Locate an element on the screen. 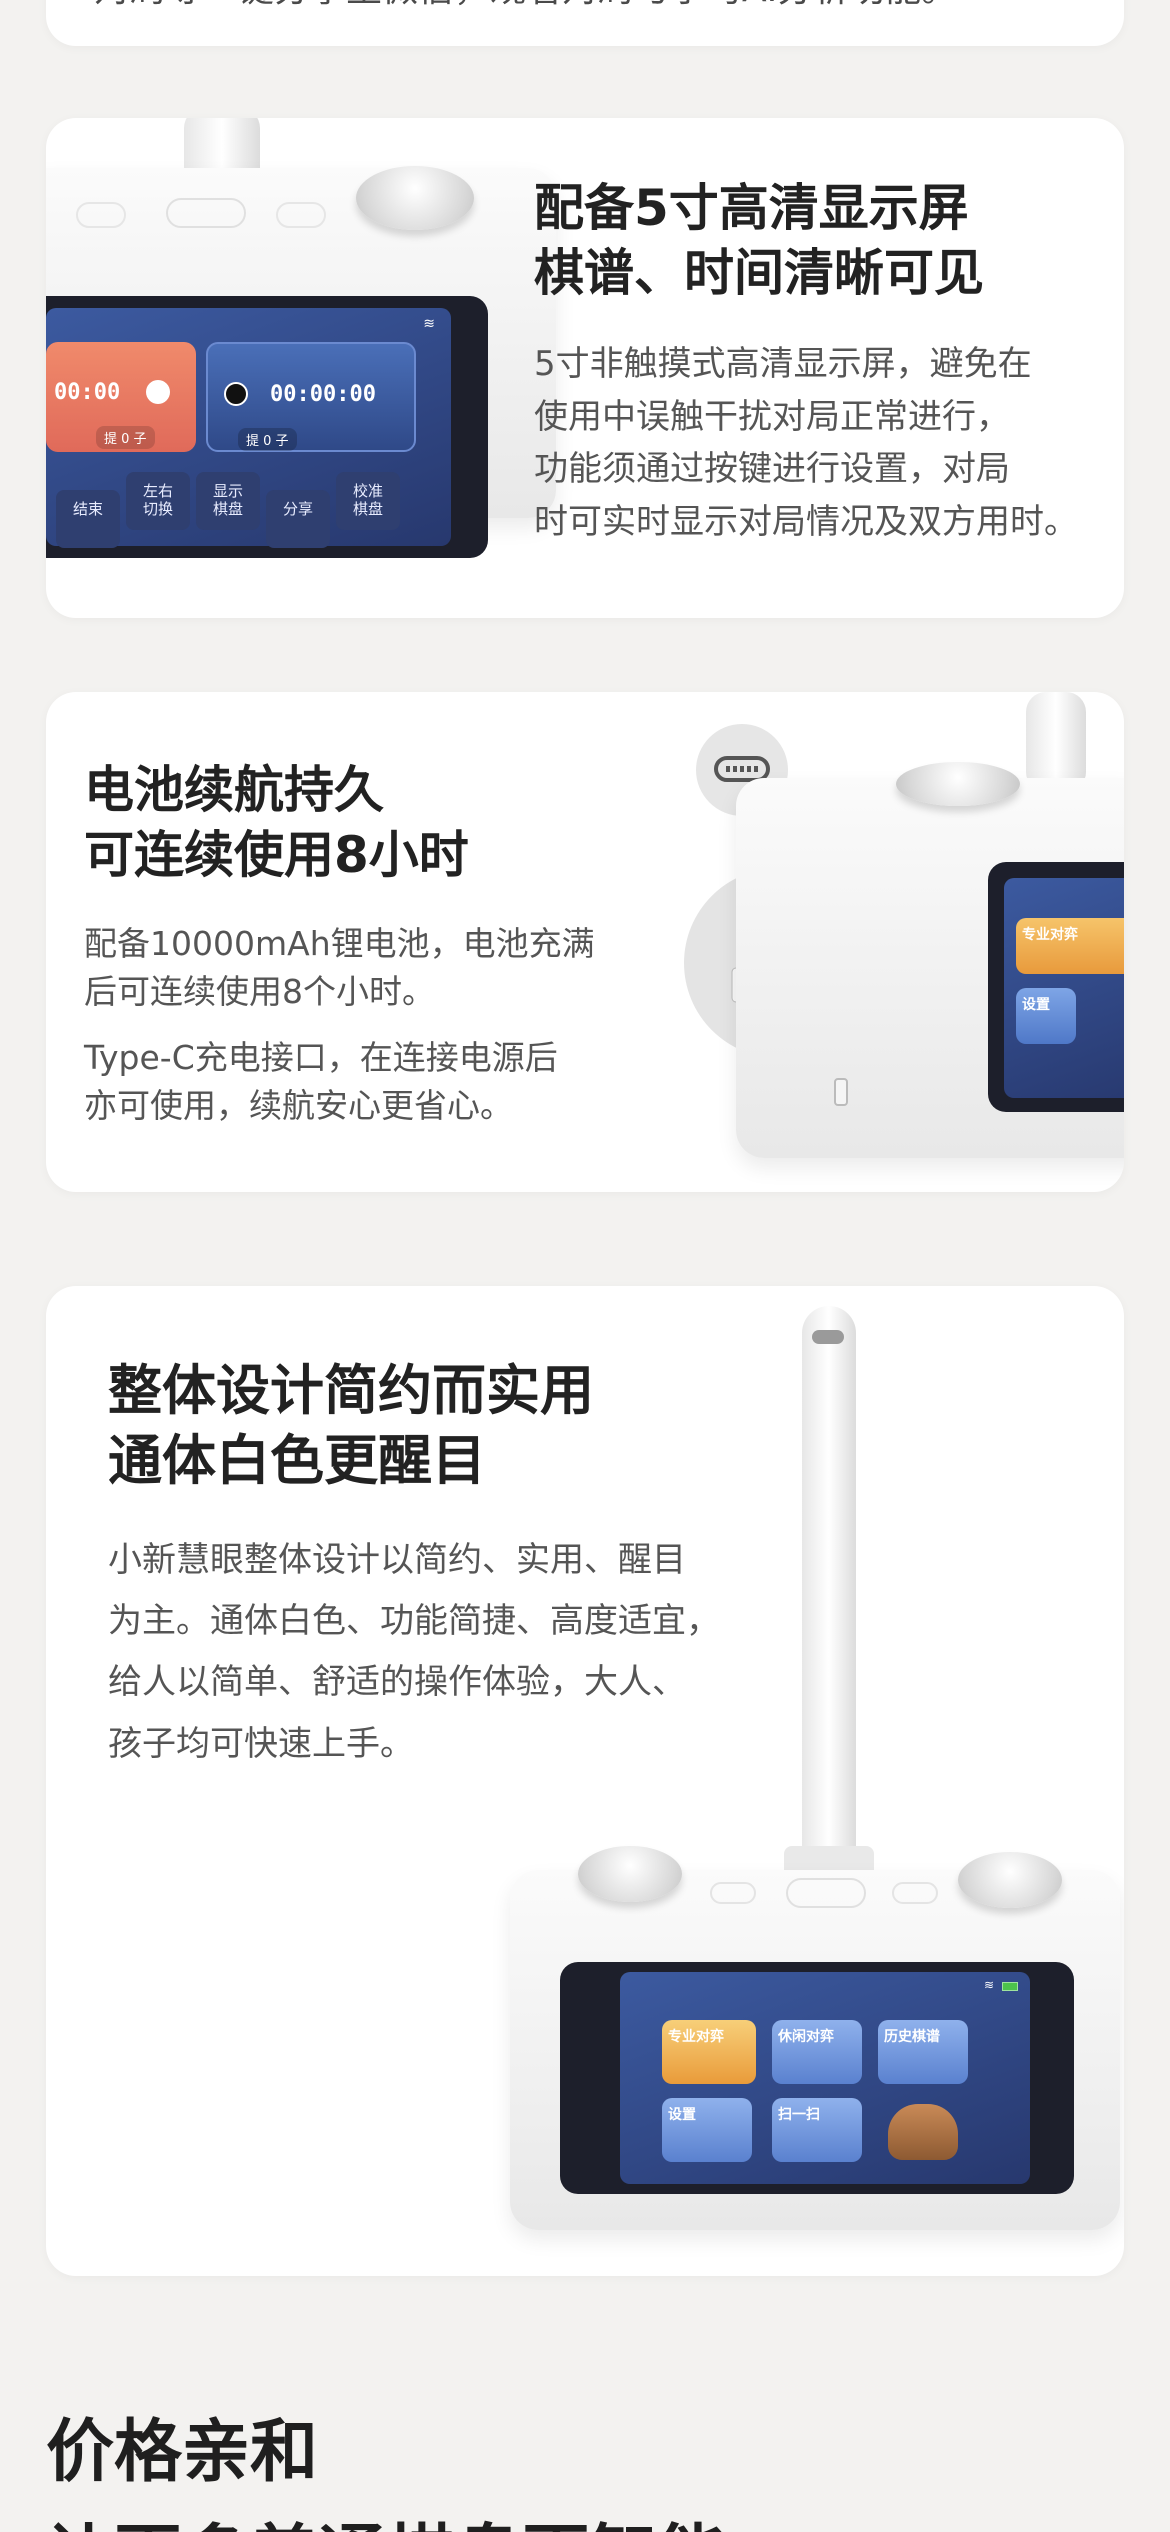  price-title-line2: 让更多普通棋盘更智能 is located at coordinates (386, 2516).